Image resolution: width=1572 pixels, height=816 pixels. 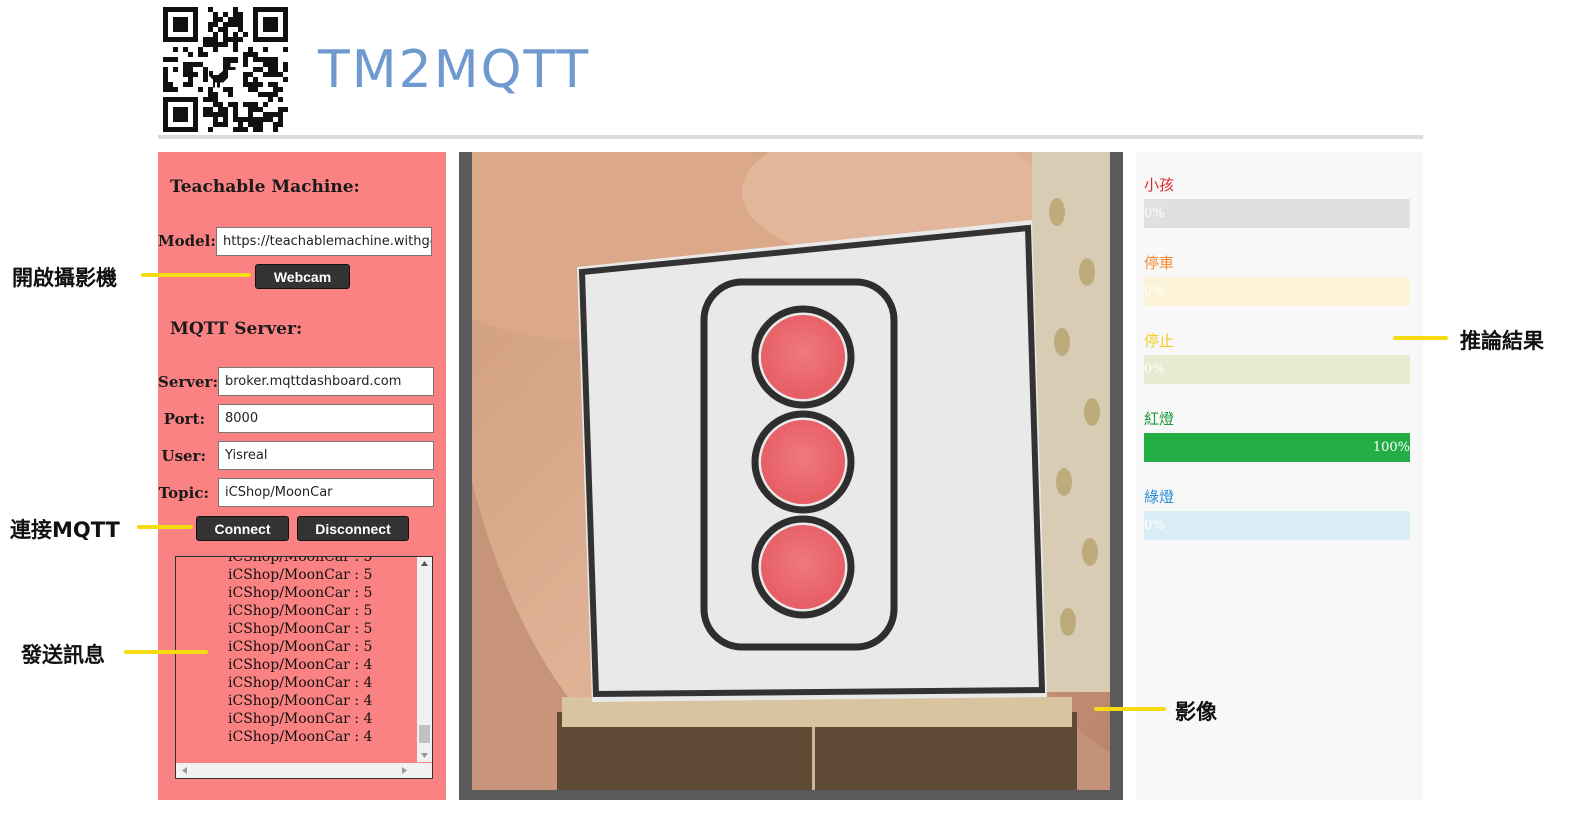 I want to click on qr-code-icon, so click(x=225, y=69).